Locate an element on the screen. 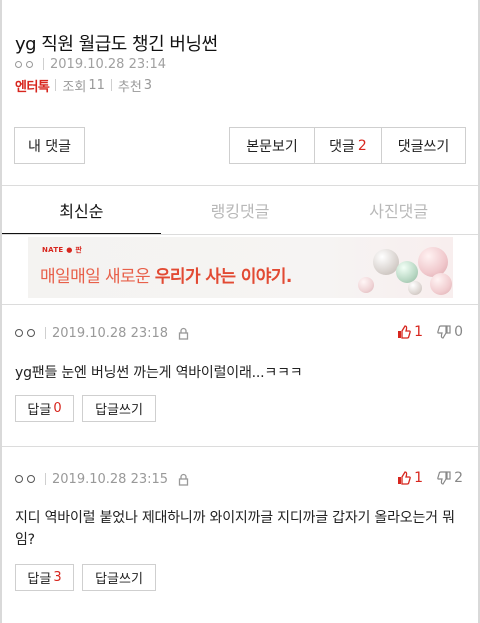  downvote-button: 2 is located at coordinates (450, 478).